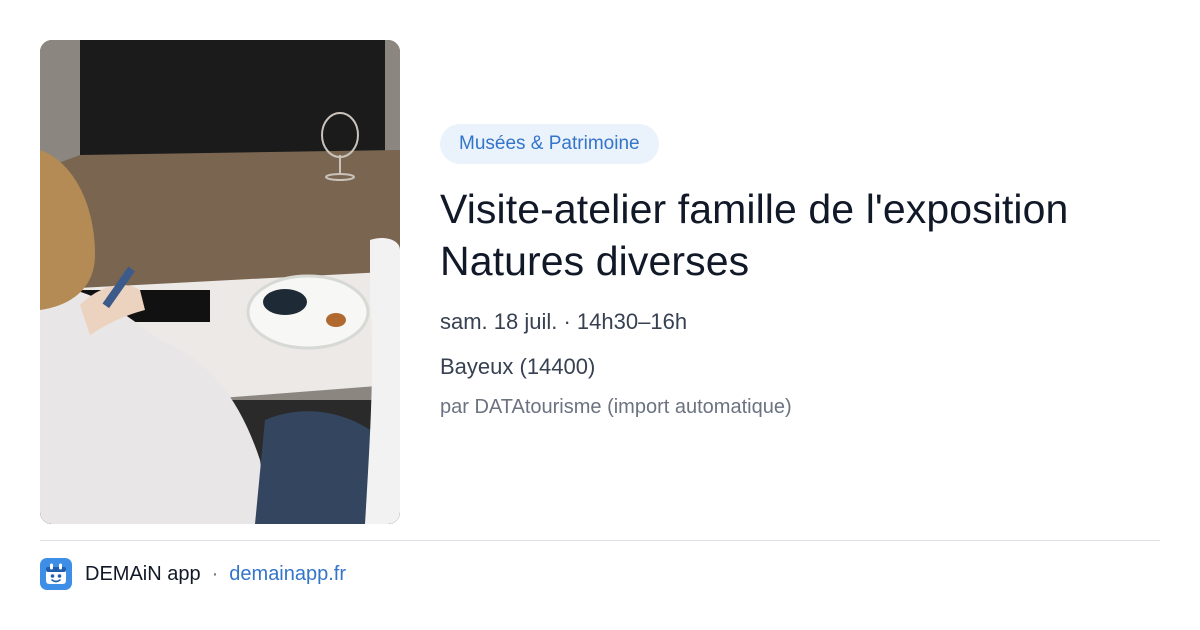  I want to click on footer-divider, so click(600, 540).